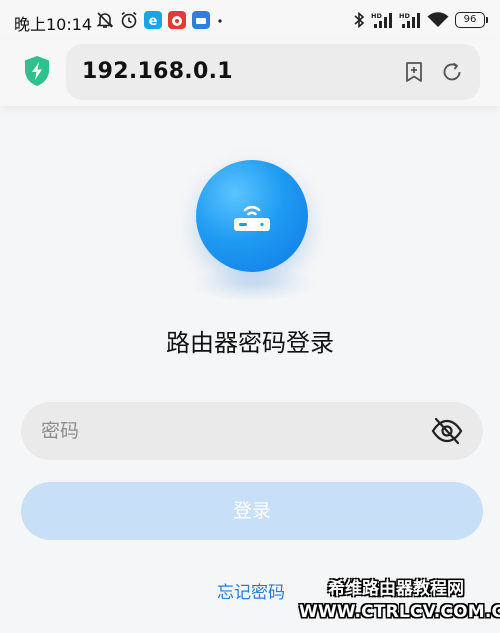 Image resolution: width=500 pixels, height=633 pixels. I want to click on password-input, so click(231, 431).